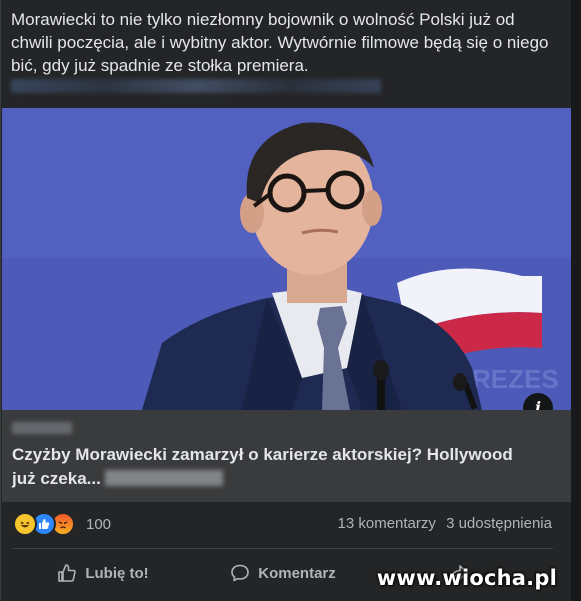  Describe the element at coordinates (297, 573) in the screenshot. I see `comment-label: Komentarz` at that location.